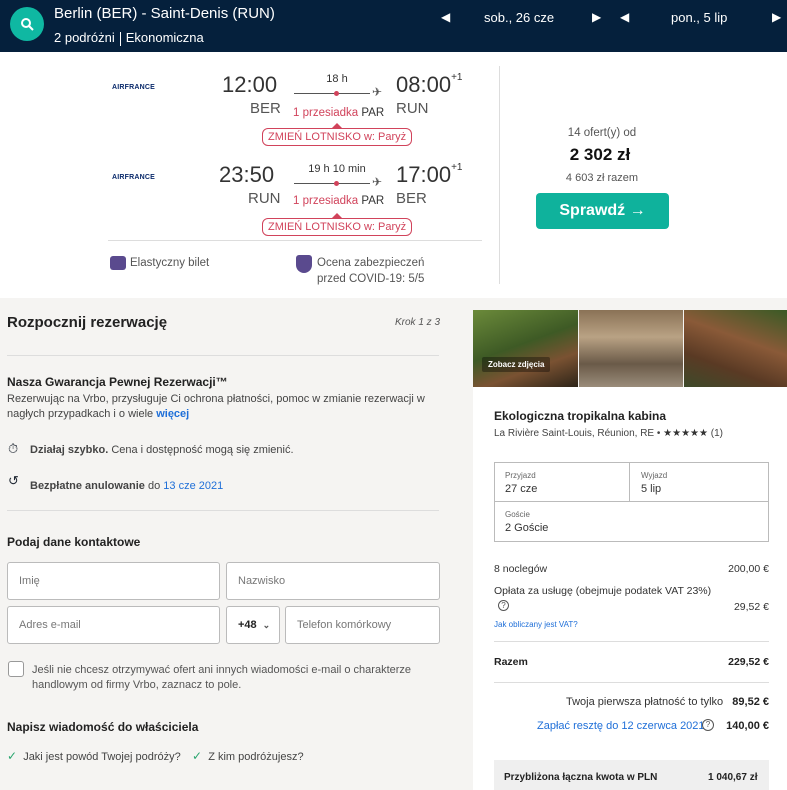 The width and height of the screenshot is (787, 790). I want to click on flexible-ticket-label: Elastyczny bilet, so click(170, 263).